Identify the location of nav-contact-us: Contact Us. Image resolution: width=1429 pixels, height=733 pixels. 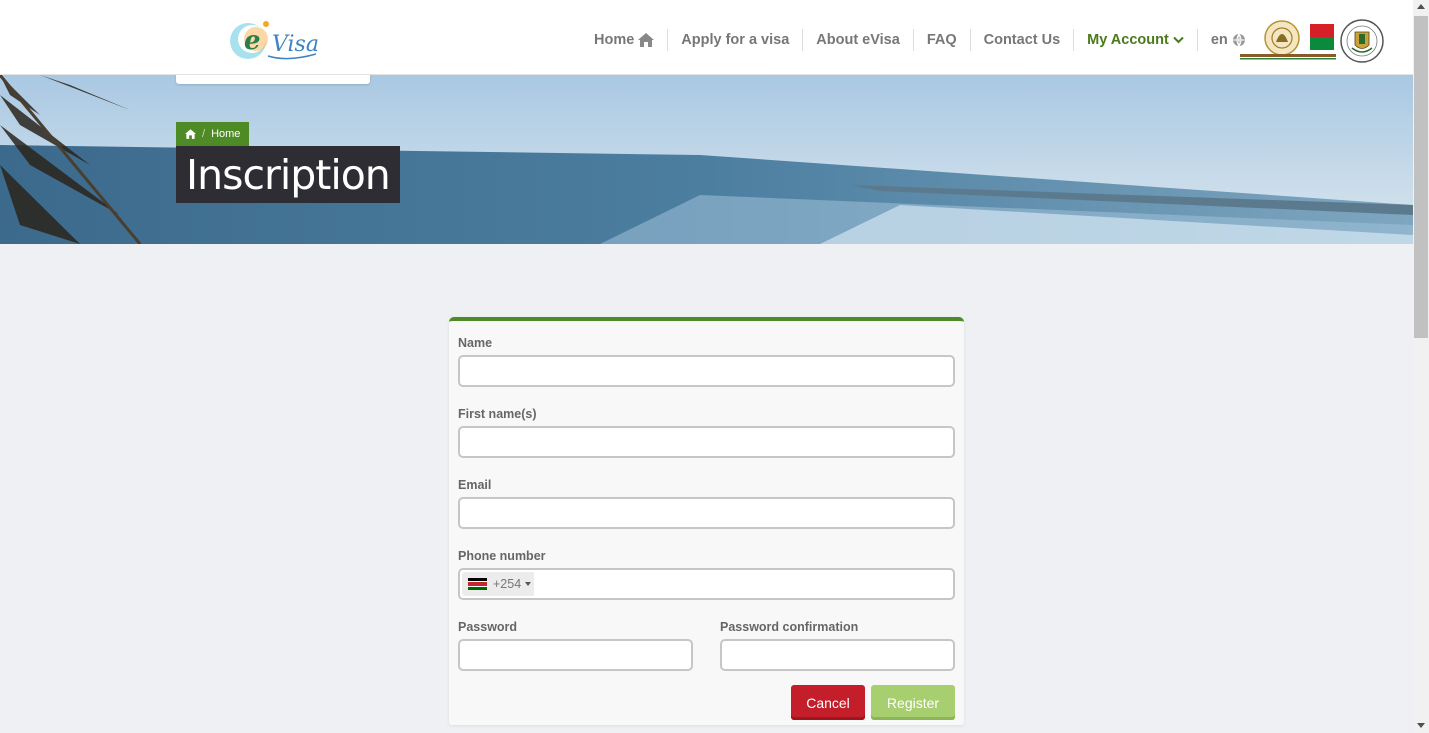
(1021, 40).